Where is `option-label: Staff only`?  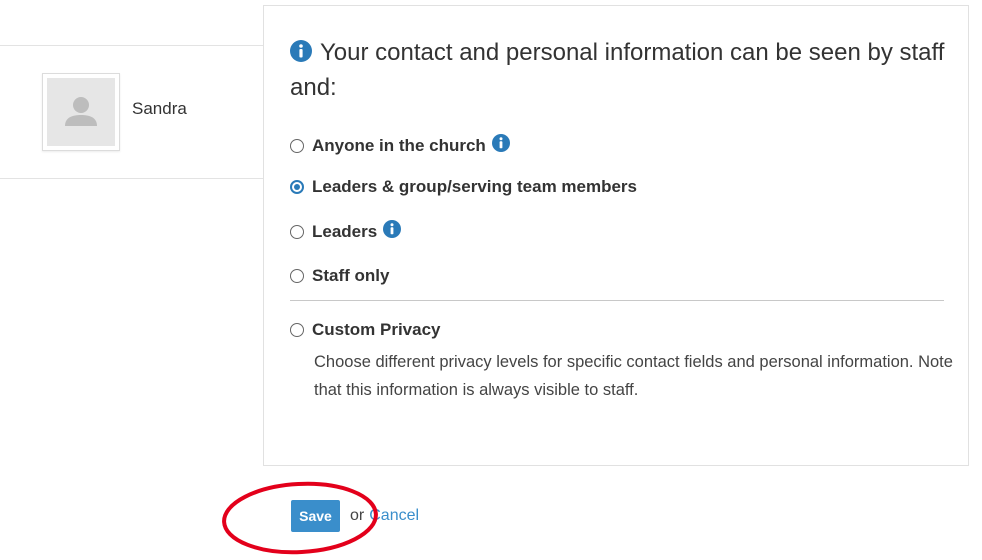 option-label: Staff only is located at coordinates (351, 275).